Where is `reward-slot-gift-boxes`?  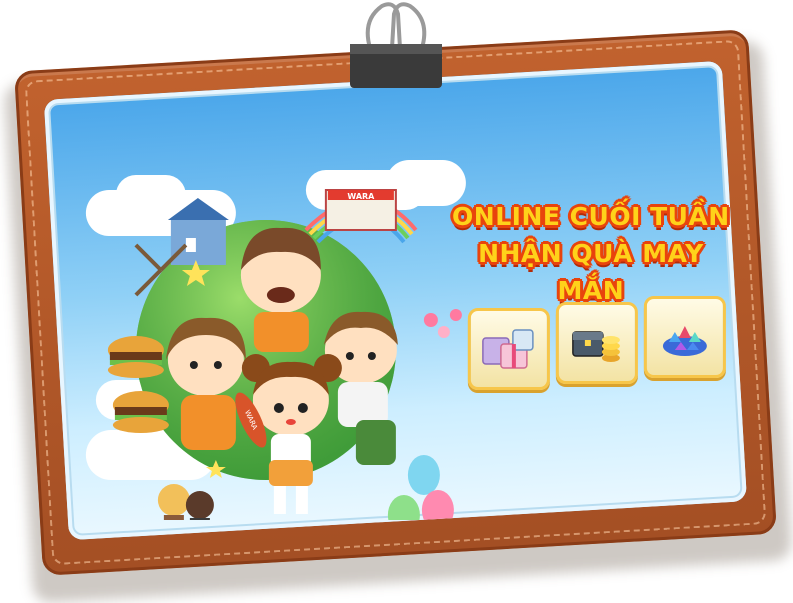
reward-slot-gift-boxes is located at coordinates (509, 349).